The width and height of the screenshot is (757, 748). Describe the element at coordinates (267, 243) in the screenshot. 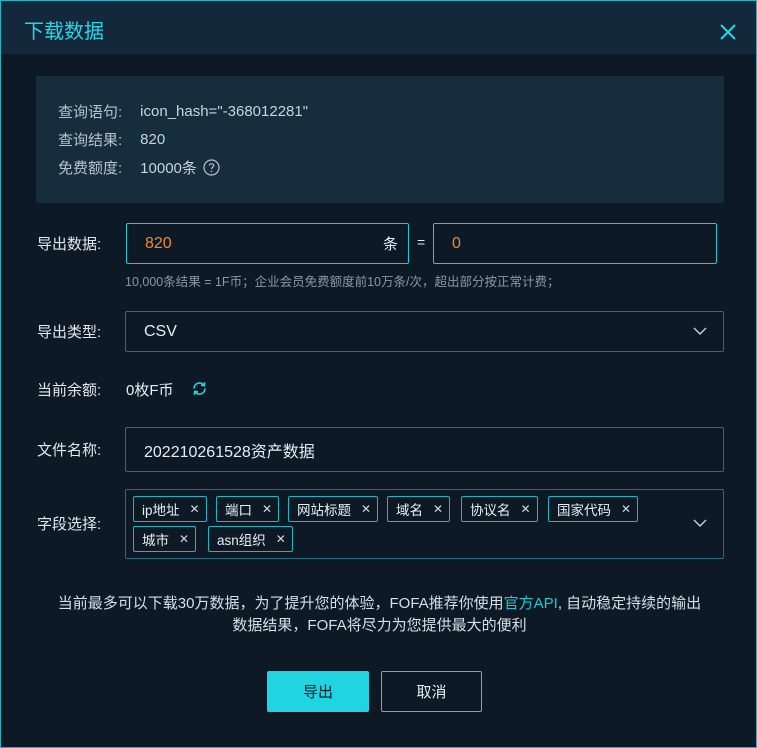

I see `export-count-input: 820 条` at that location.